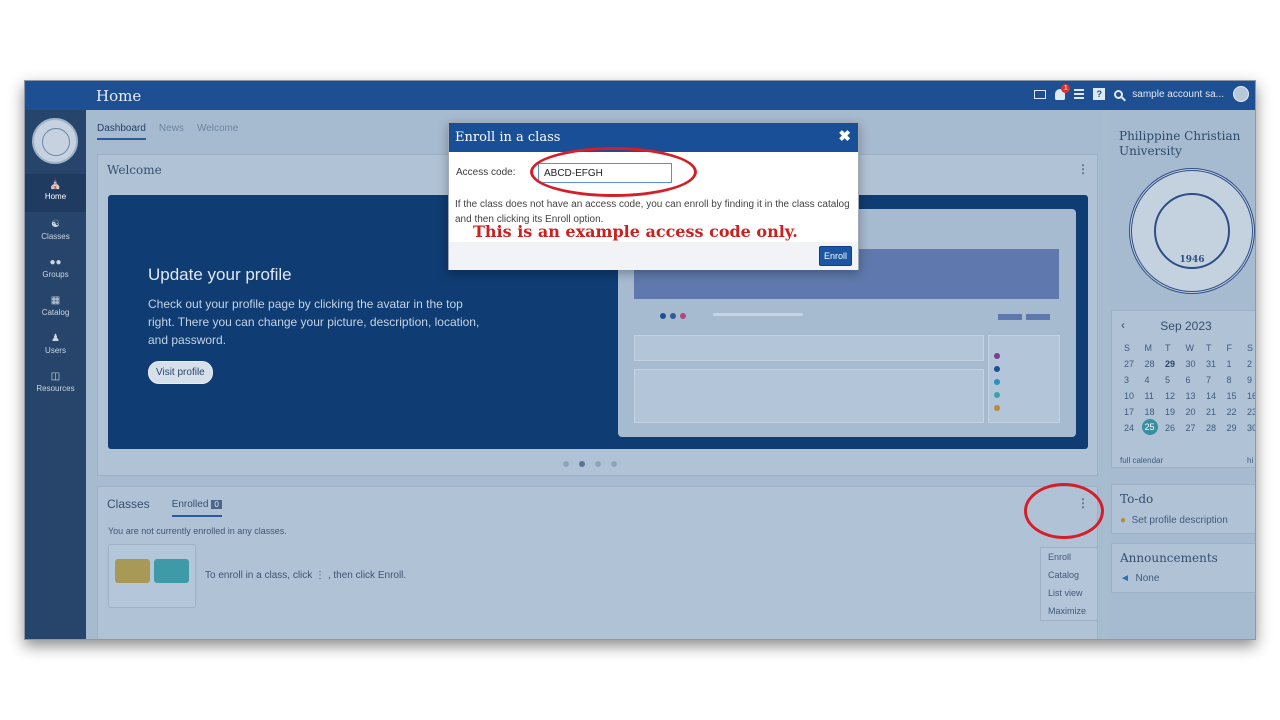 The width and height of the screenshot is (1280, 720). Describe the element at coordinates (1137, 499) in the screenshot. I see `todo-title: To-do` at that location.